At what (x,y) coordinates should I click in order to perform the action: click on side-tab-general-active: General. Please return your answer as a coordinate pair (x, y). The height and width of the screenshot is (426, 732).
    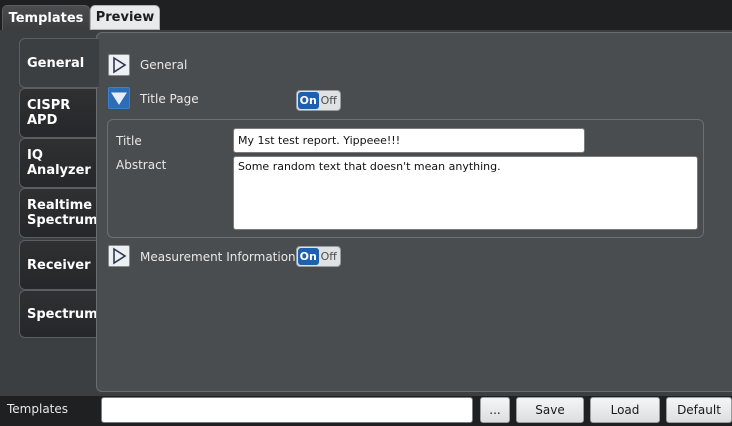
    Looking at the image, I should click on (59, 63).